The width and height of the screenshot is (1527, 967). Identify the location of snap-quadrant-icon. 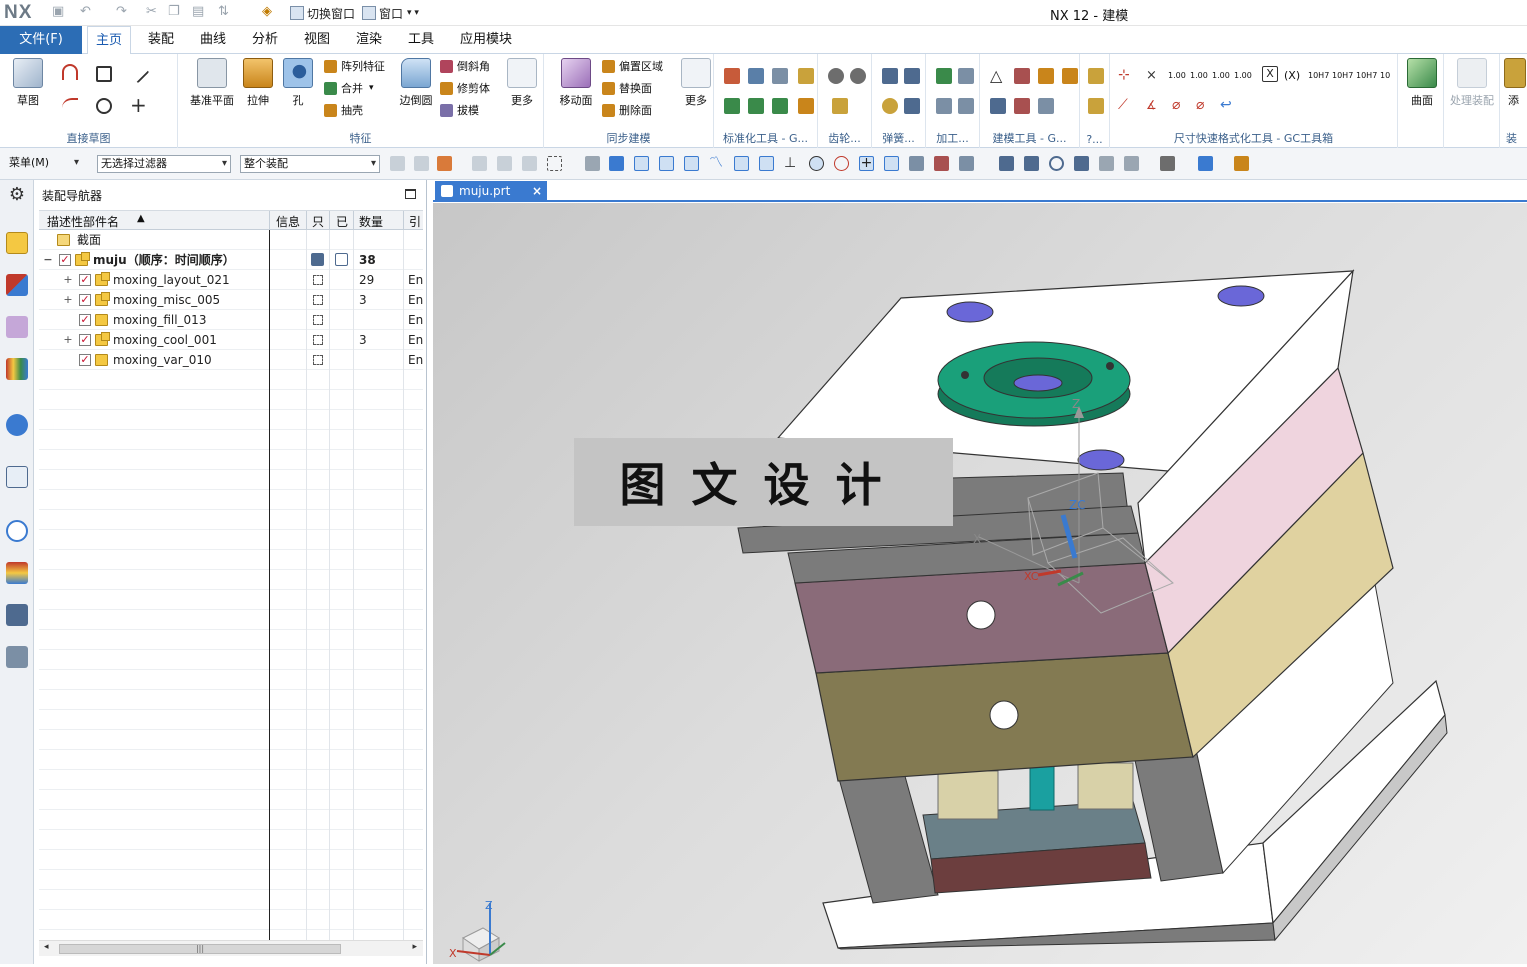
(841, 163).